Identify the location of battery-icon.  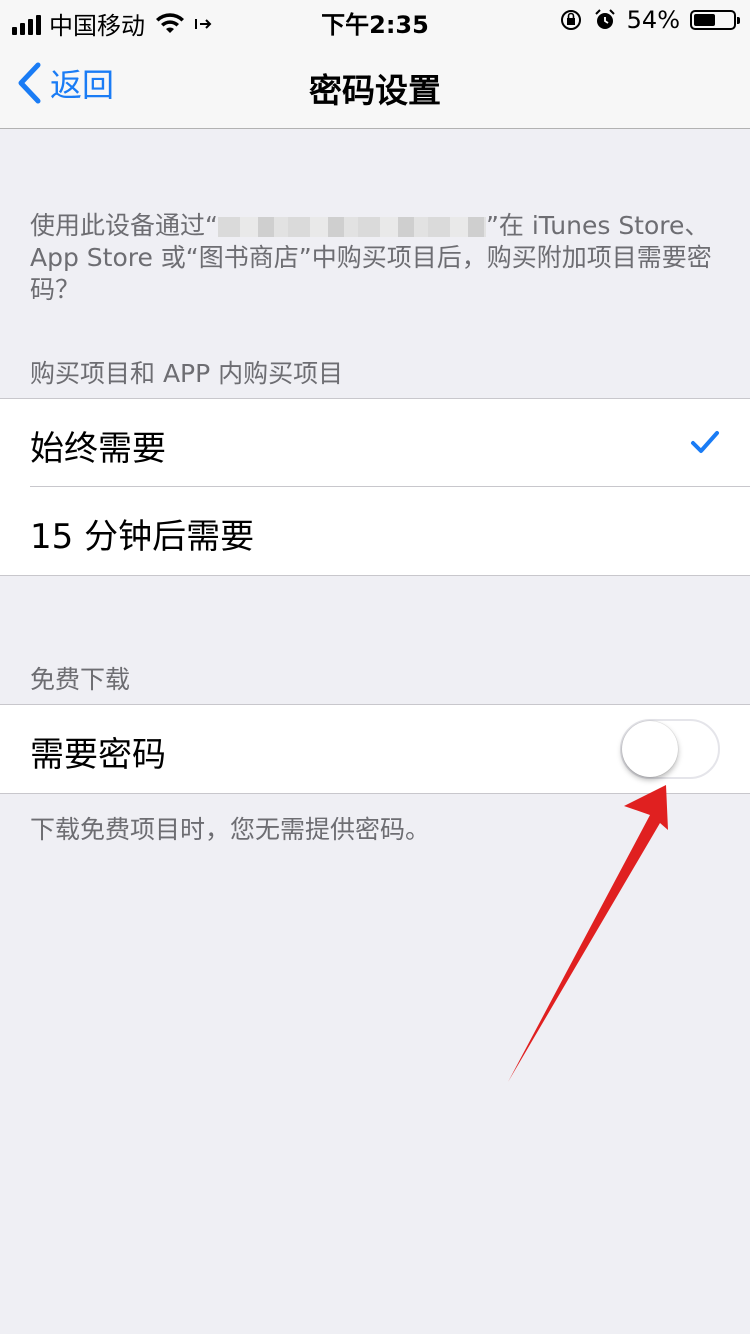
(715, 20).